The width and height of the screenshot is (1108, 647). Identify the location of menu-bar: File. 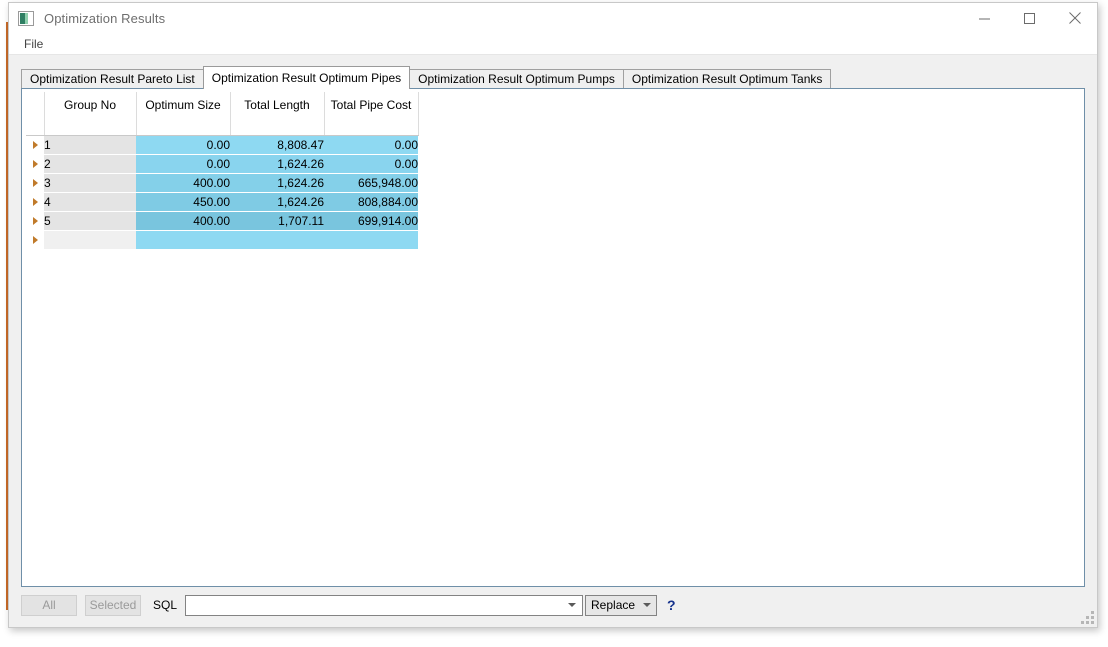
(553, 43).